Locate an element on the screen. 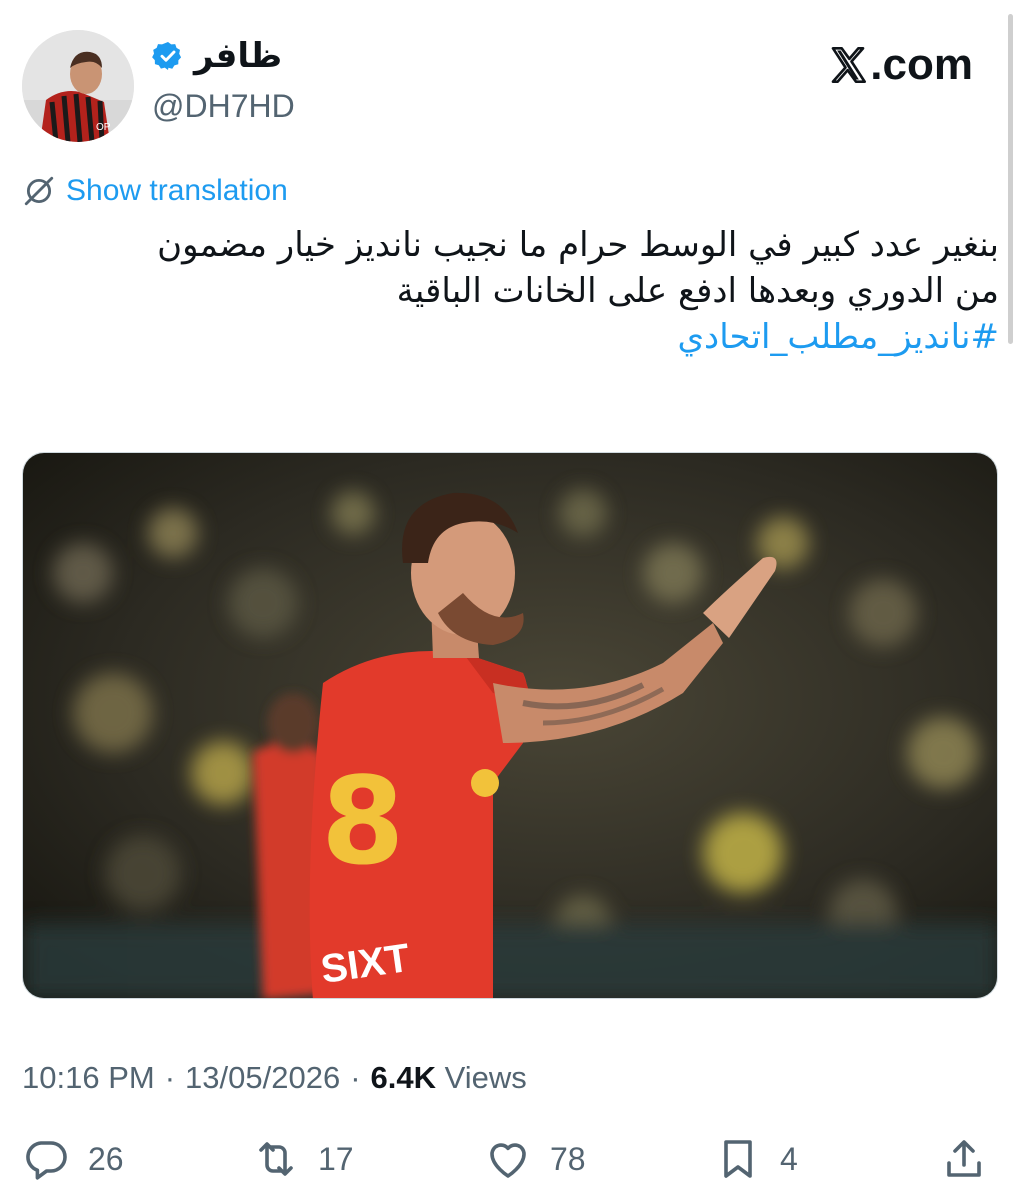  display-name-row: ظافر is located at coordinates (217, 56).